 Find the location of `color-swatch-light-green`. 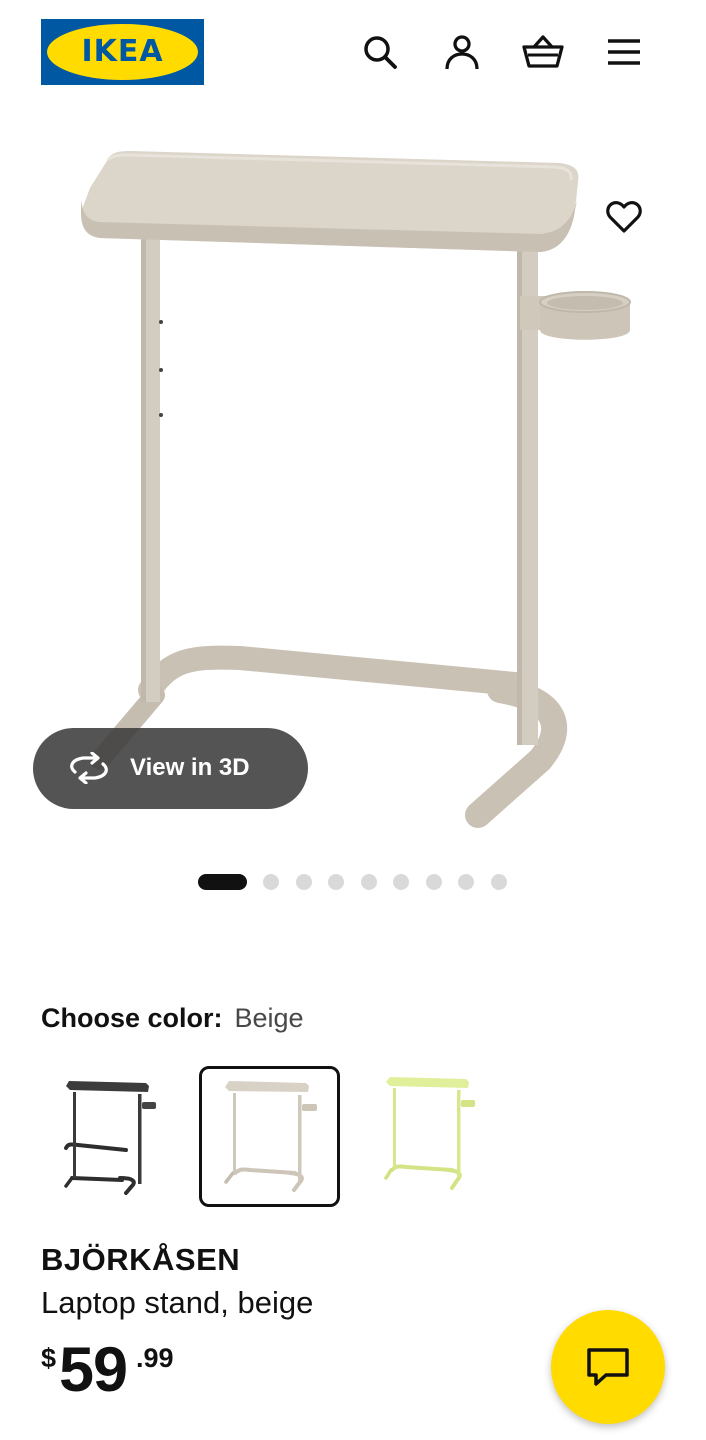

color-swatch-light-green is located at coordinates (430, 1136).